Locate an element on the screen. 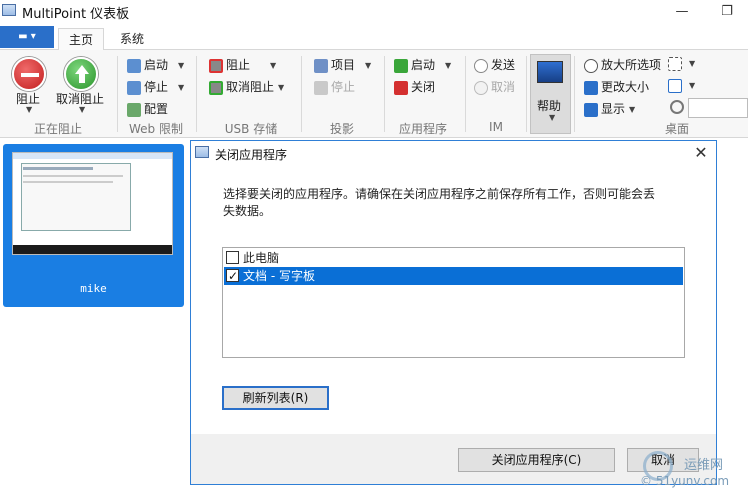 The height and width of the screenshot is (499, 748). web-configure-button: 配置 is located at coordinates (147, 108).